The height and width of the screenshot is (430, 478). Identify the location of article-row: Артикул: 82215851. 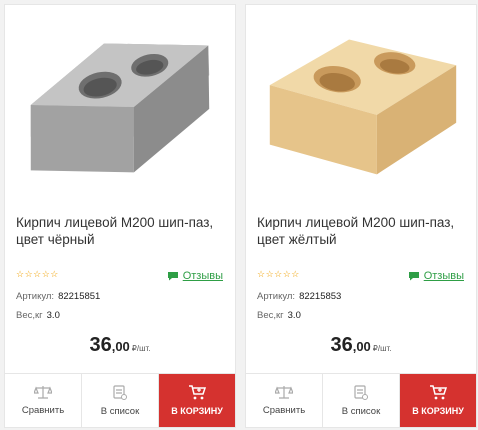
(58, 296).